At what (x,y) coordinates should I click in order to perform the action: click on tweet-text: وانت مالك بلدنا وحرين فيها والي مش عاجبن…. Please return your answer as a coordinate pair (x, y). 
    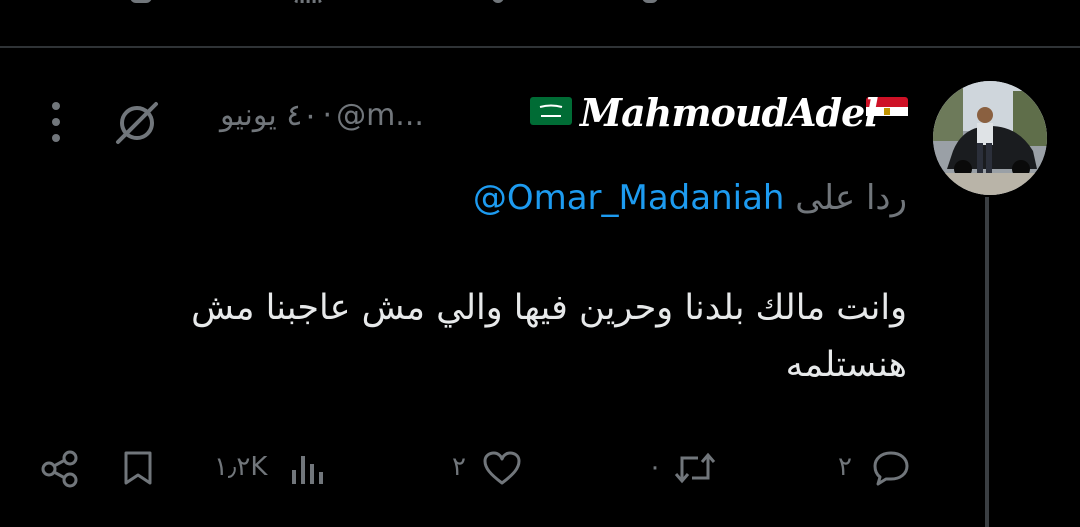
    Looking at the image, I should click on (549, 336).